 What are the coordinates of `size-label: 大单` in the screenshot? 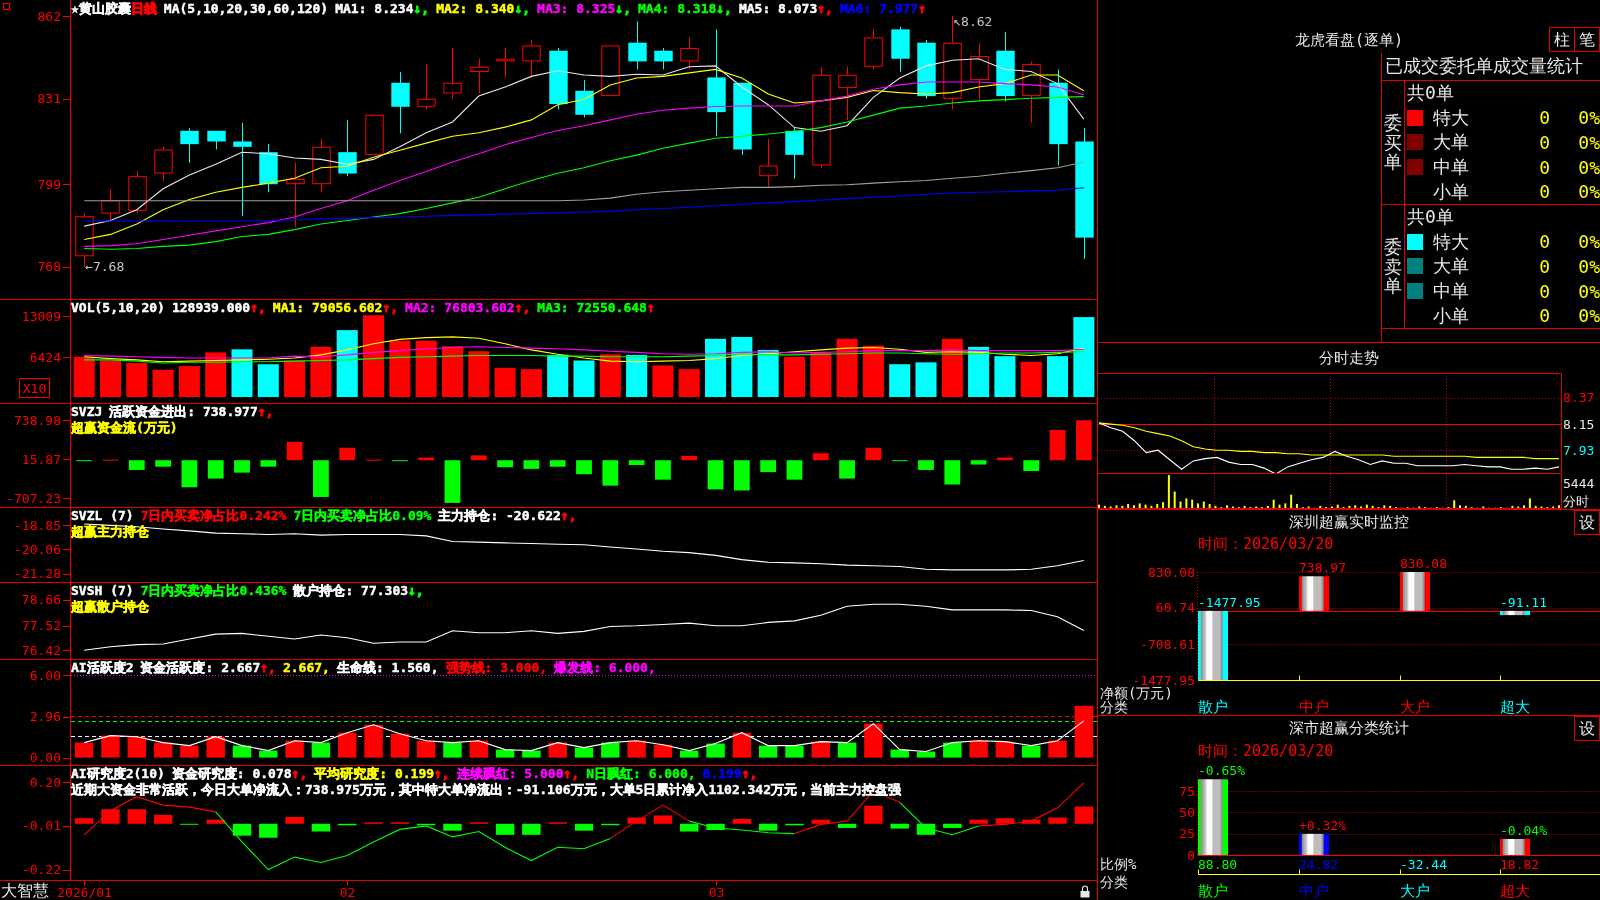 It's located at (1451, 142).